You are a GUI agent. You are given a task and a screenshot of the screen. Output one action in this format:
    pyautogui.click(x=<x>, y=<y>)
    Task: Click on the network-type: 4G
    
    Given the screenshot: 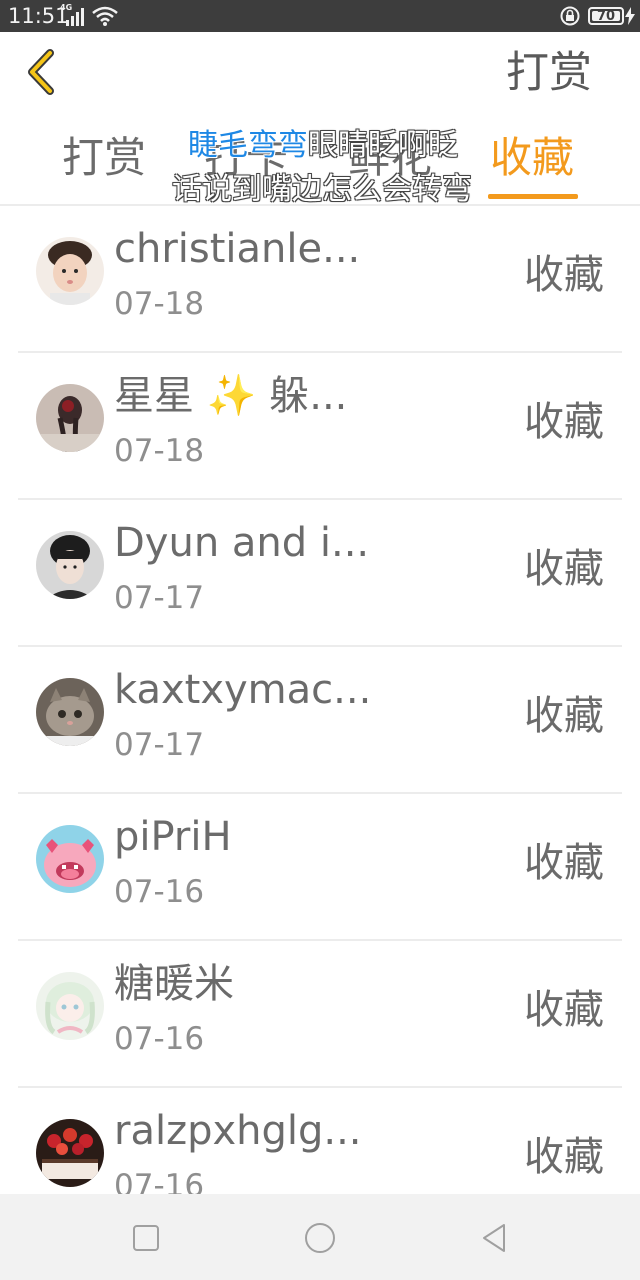 What is the action you would take?
    pyautogui.click(x=66, y=7)
    